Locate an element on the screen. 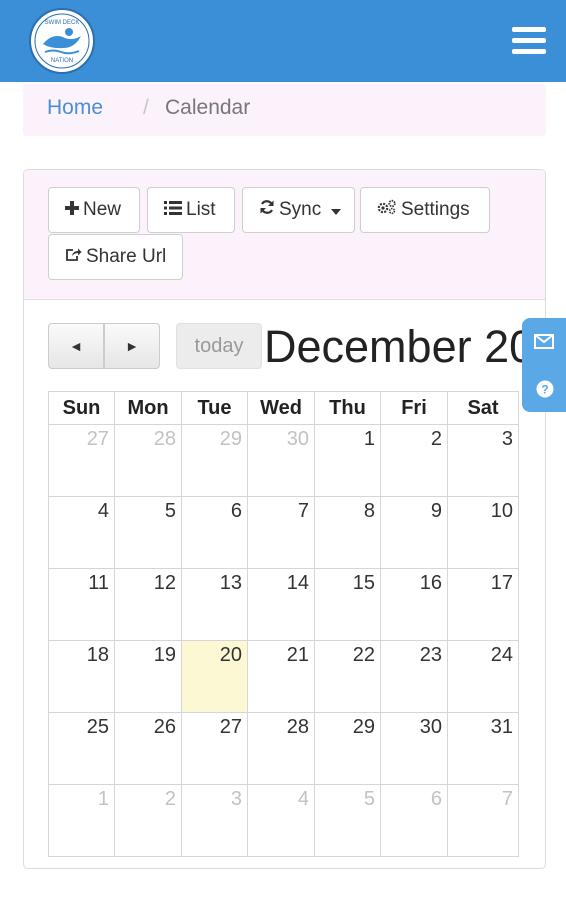  settings-button: Settings is located at coordinates (425, 210).